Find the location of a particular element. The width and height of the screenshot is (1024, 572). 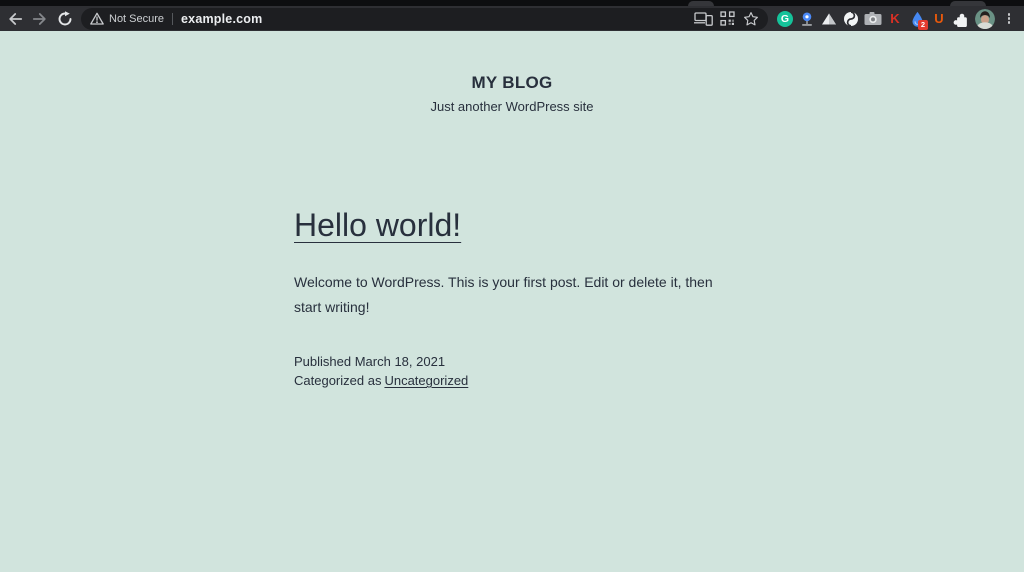

category-link: Uncategorized is located at coordinates (426, 380).